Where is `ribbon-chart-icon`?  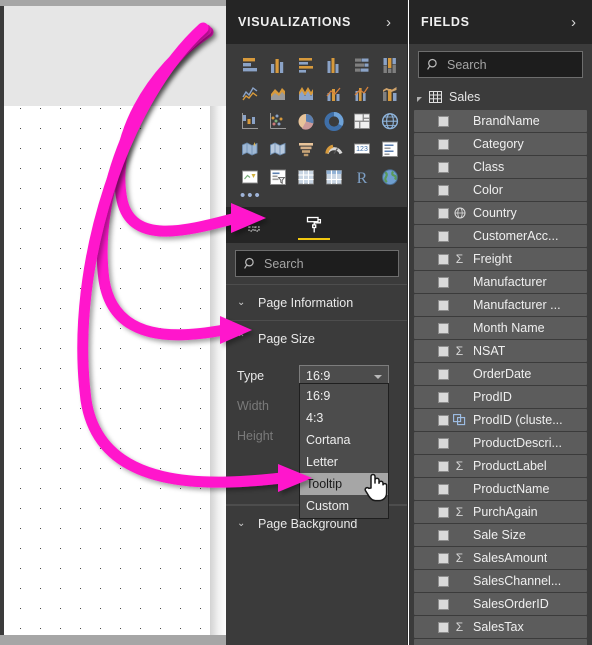
ribbon-chart-icon is located at coordinates (389, 93).